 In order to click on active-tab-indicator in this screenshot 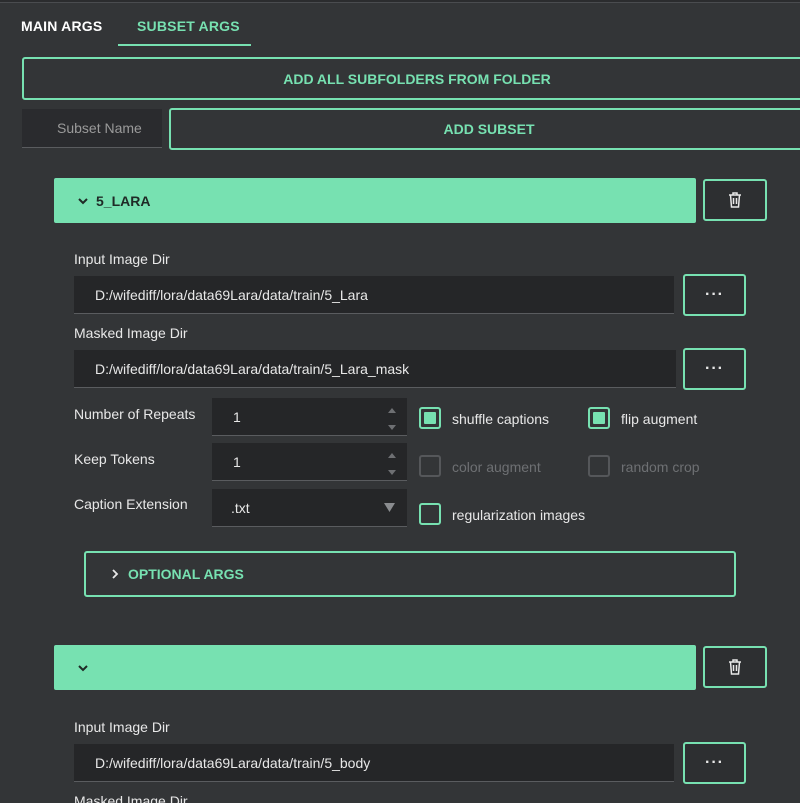, I will do `click(184, 45)`.